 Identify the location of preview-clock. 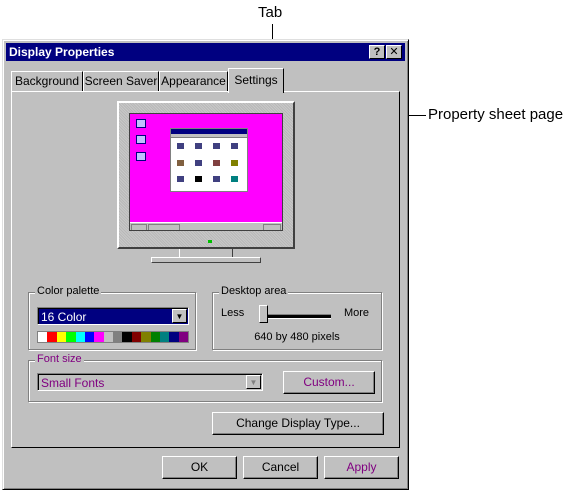
(272, 227).